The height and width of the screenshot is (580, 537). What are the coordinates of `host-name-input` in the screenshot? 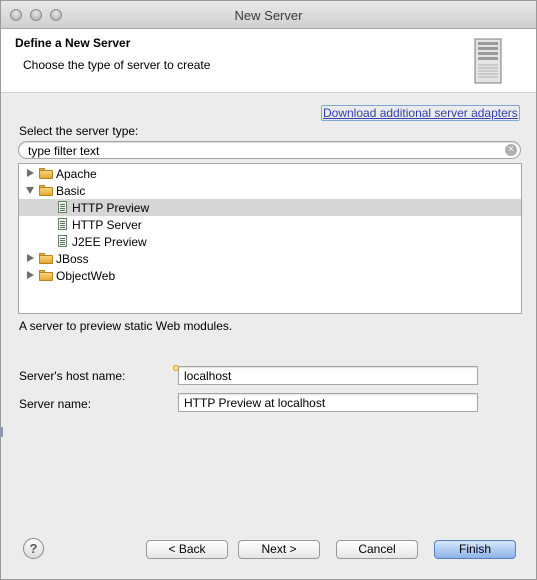 It's located at (328, 376).